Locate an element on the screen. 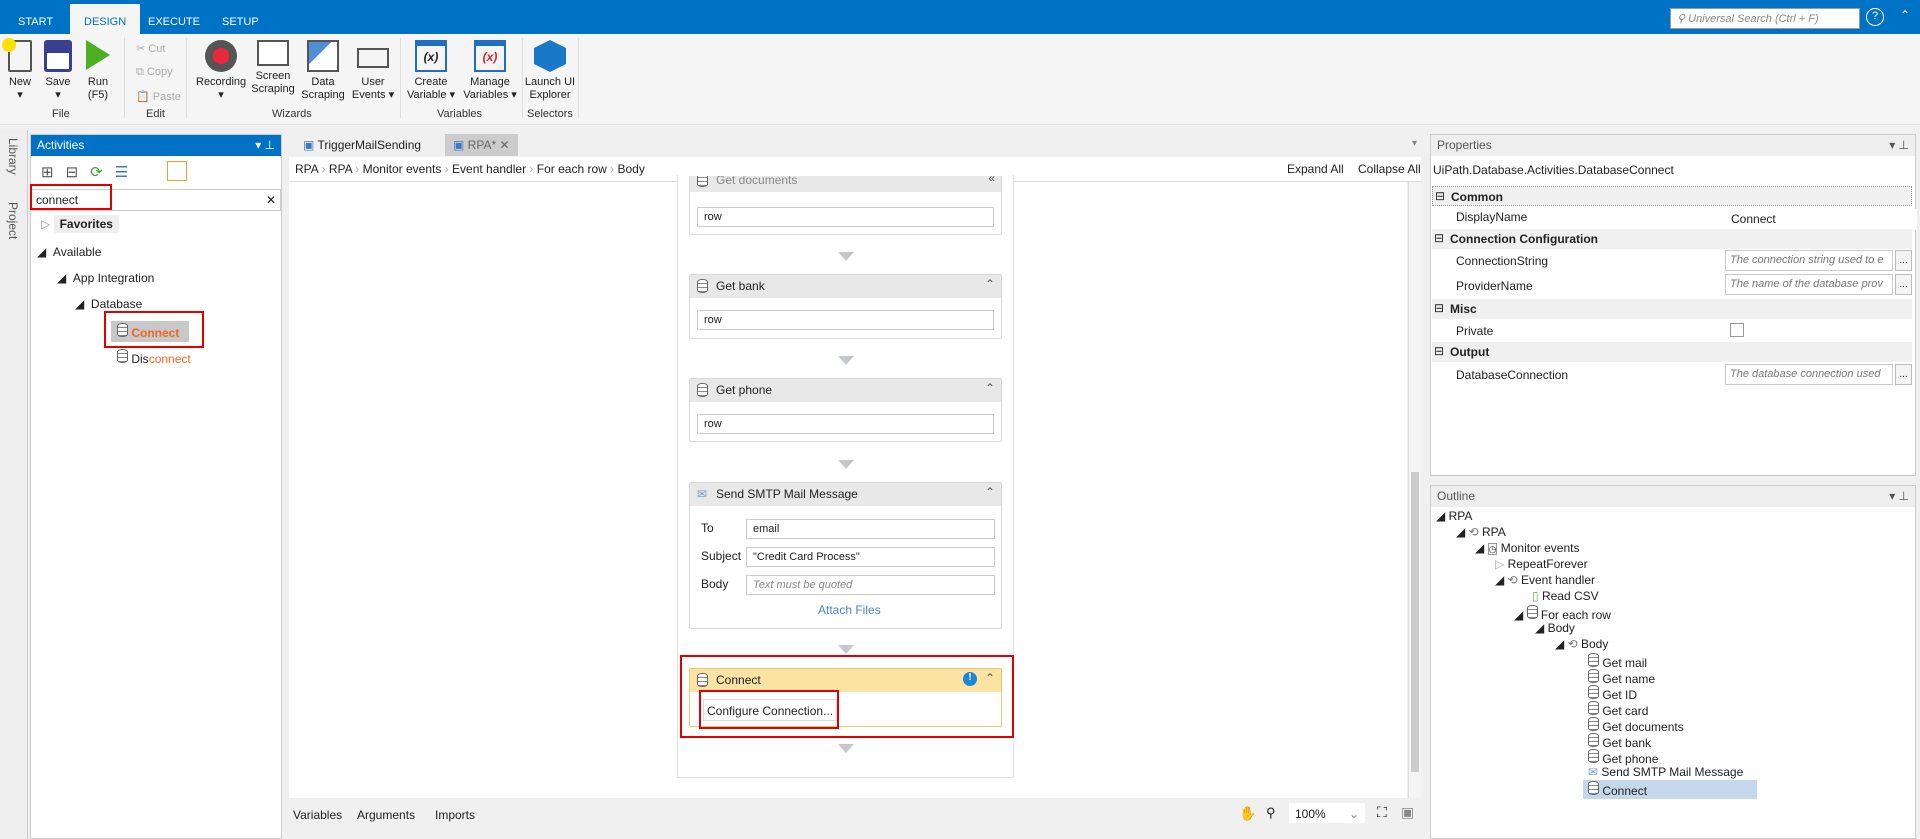 This screenshot has height=839, width=1920. collapse-ribbon-icon: ⌃ is located at coordinates (1905, 15).